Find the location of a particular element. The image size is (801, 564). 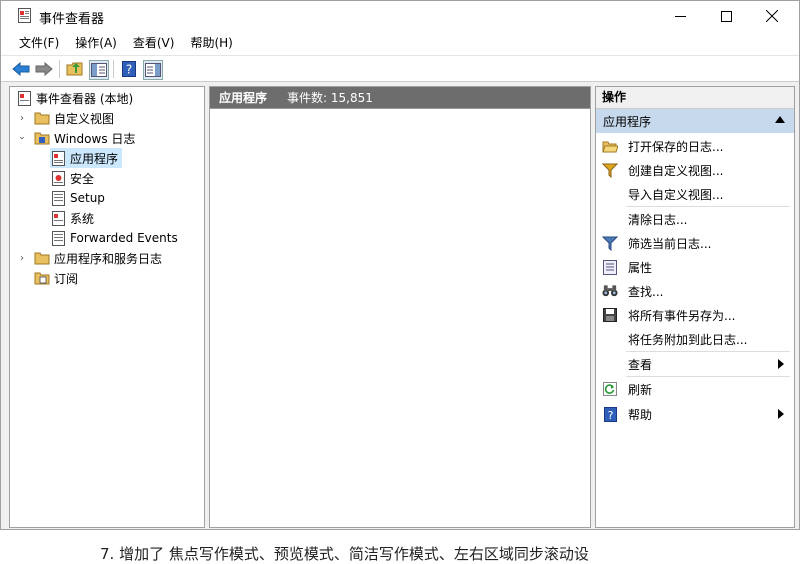

tree-item-setup: Setup is located at coordinates (77, 198).